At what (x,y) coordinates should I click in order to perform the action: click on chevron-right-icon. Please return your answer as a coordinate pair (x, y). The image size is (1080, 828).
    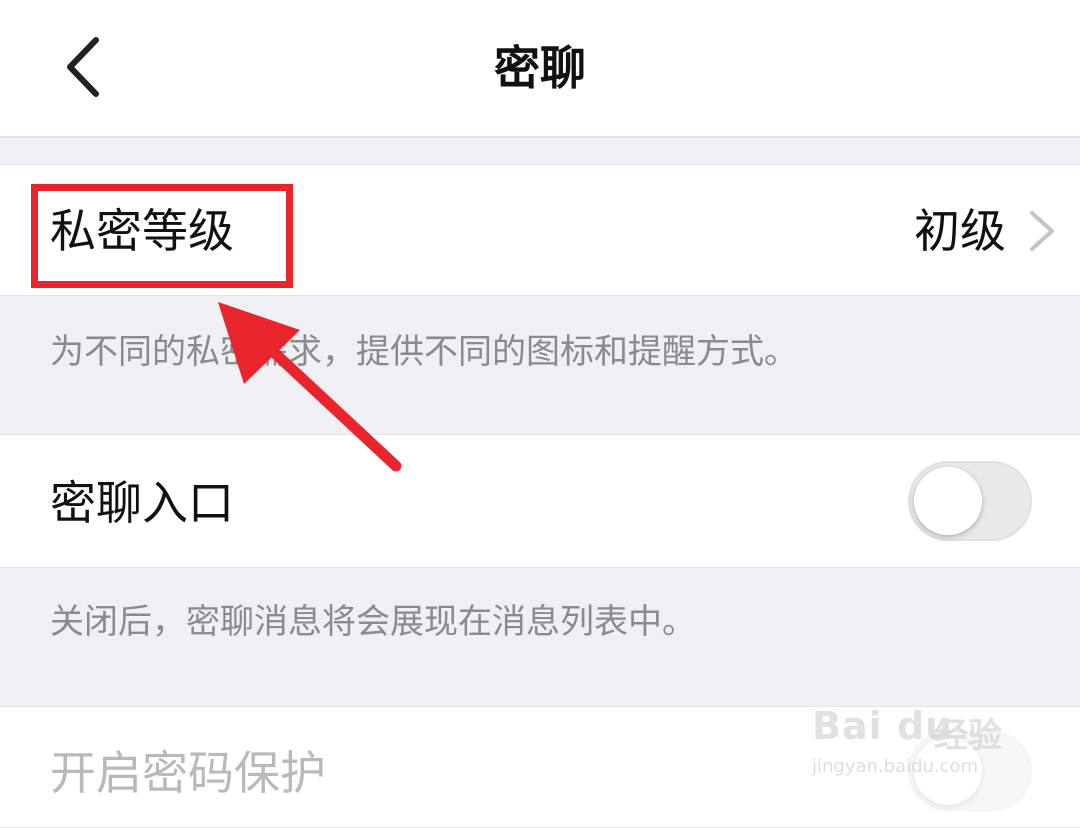
    Looking at the image, I should click on (1042, 231).